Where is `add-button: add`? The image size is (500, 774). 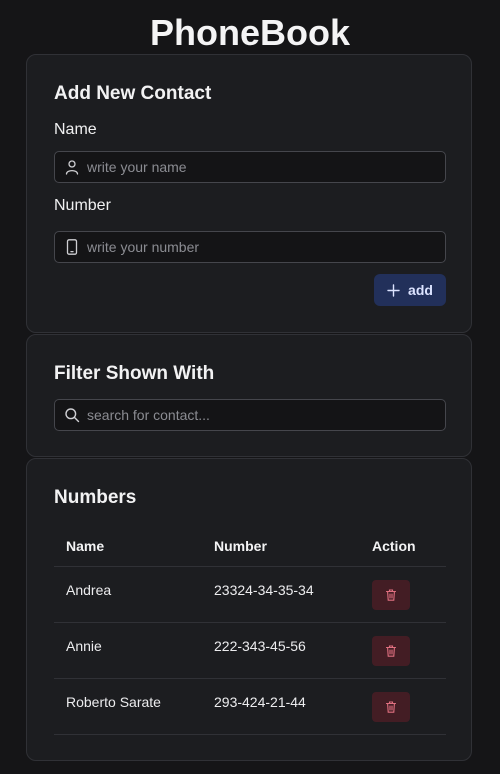
add-button: add is located at coordinates (410, 290).